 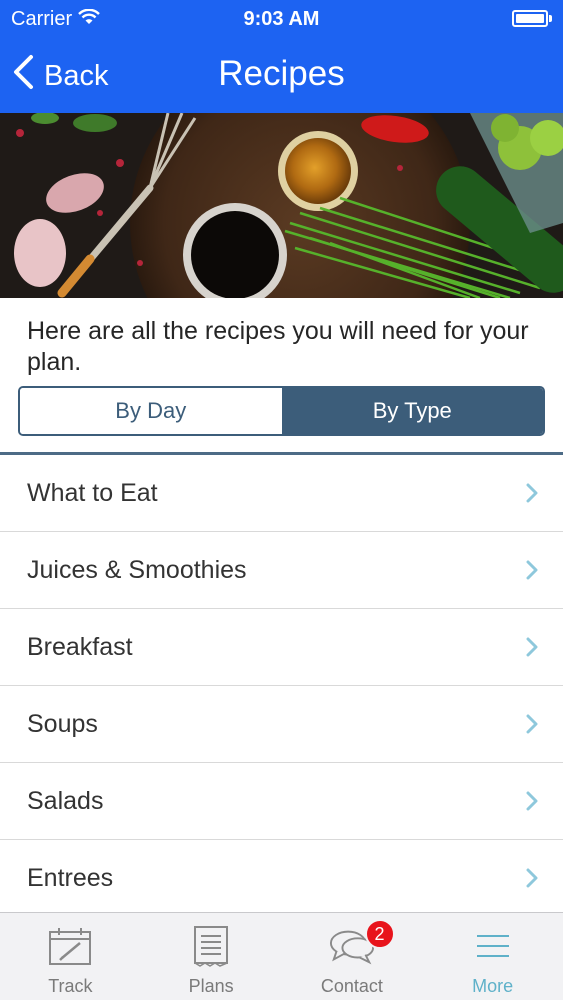 What do you see at coordinates (151, 411) in the screenshot?
I see `segment-by-day: By Day` at bounding box center [151, 411].